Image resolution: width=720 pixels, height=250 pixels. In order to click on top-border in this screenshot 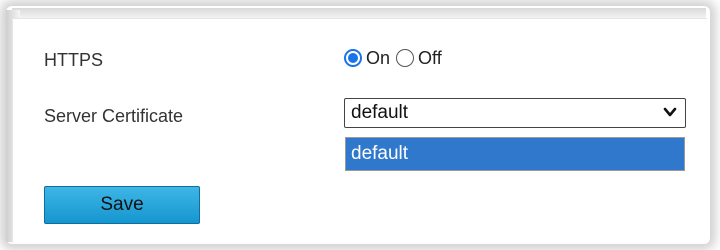, I will do `click(359, 13)`.